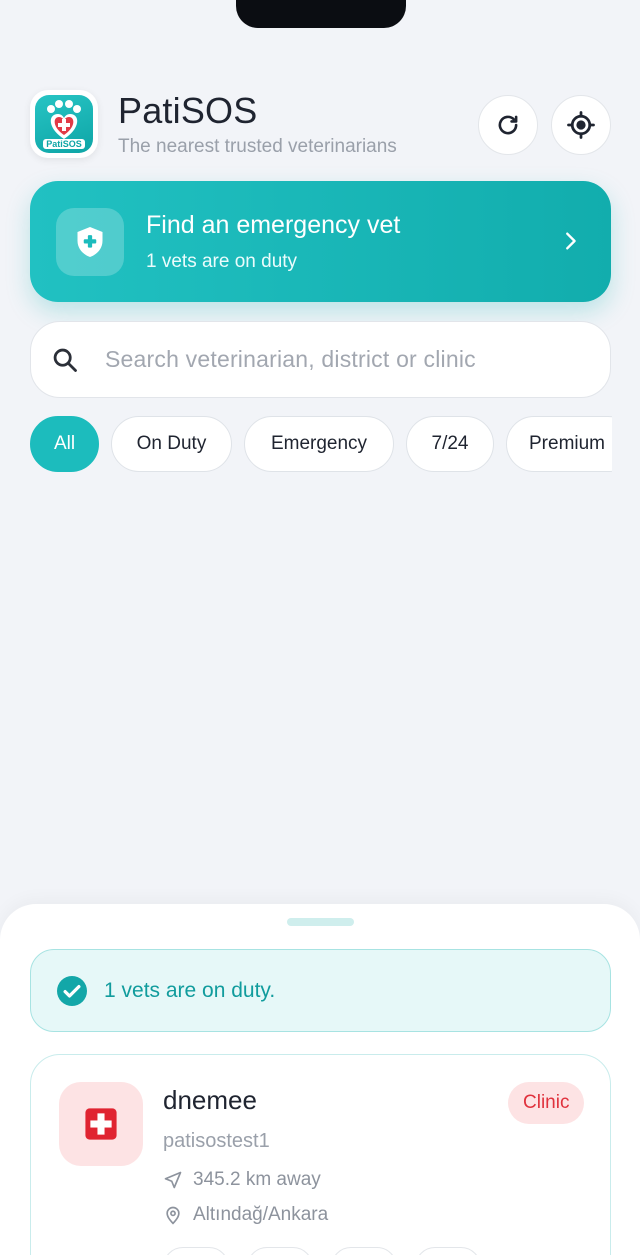 The image size is (640, 1255). Describe the element at coordinates (173, 1180) in the screenshot. I see `navigation-arrow-icon` at that location.